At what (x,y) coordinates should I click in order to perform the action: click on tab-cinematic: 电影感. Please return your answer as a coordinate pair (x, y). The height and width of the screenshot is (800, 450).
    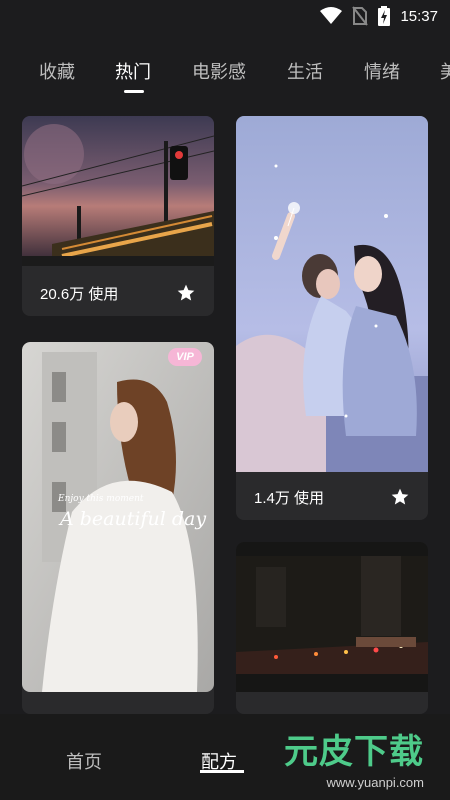
    Looking at the image, I should click on (219, 71).